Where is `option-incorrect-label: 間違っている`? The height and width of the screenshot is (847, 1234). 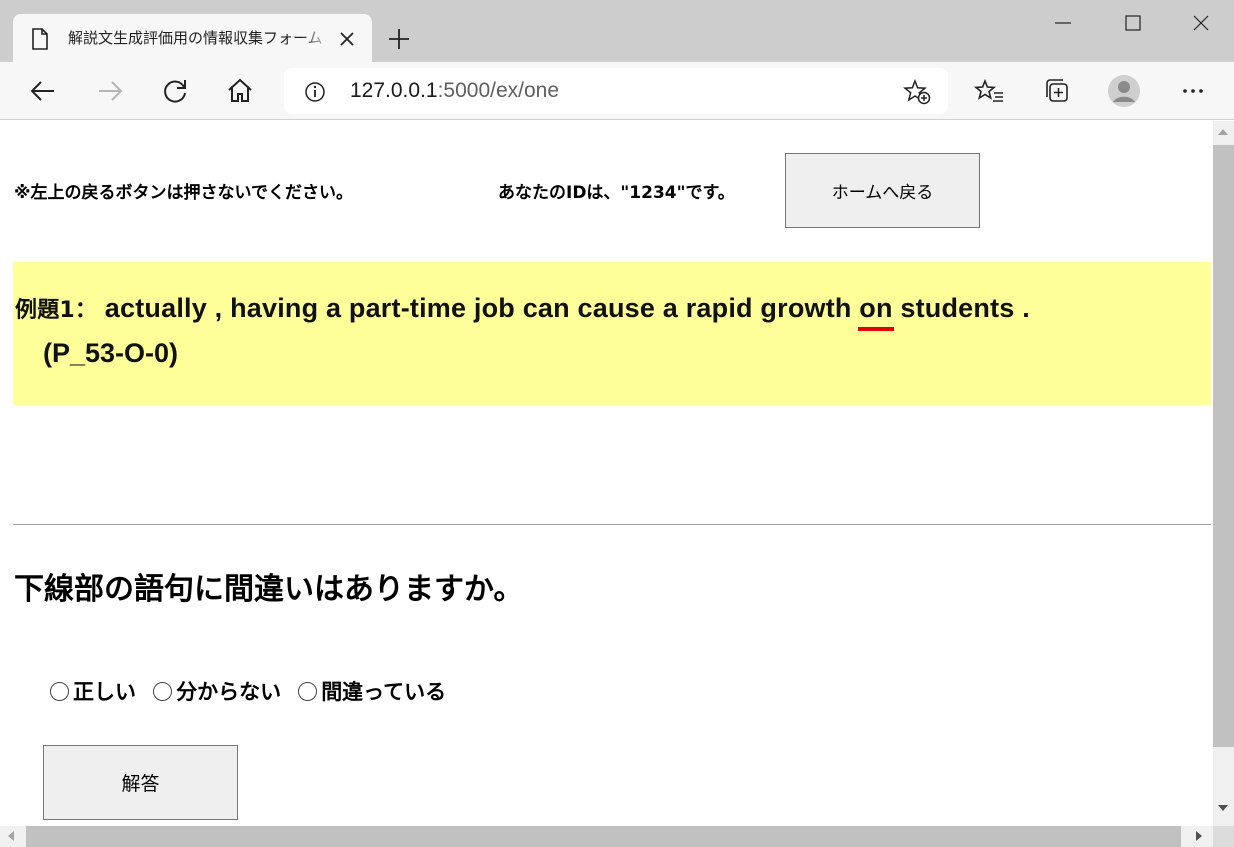
option-incorrect-label: 間違っている is located at coordinates (384, 692).